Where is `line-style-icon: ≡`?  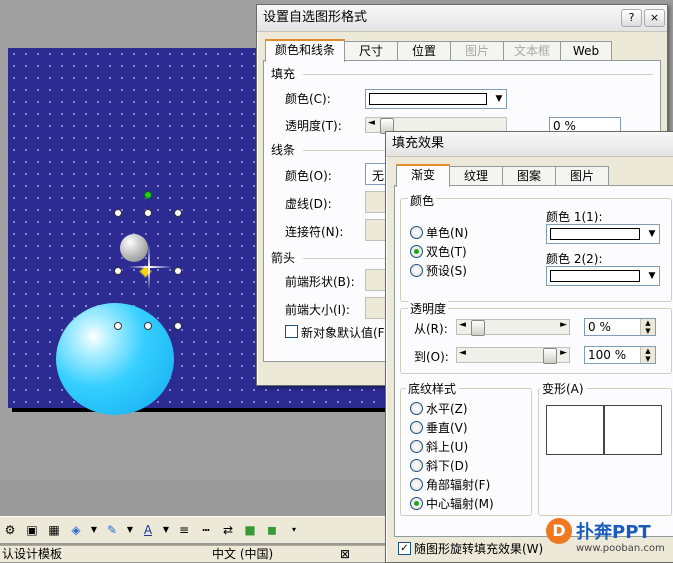 line-style-icon: ≡ is located at coordinates (184, 530).